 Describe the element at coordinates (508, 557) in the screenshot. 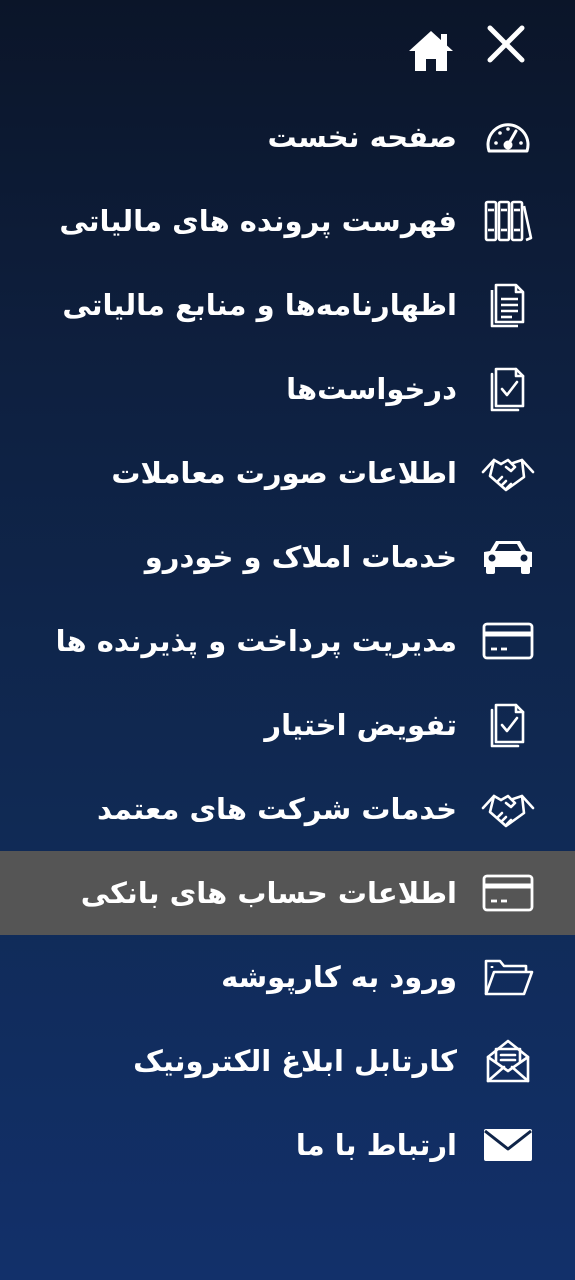

I see `car-icon` at that location.